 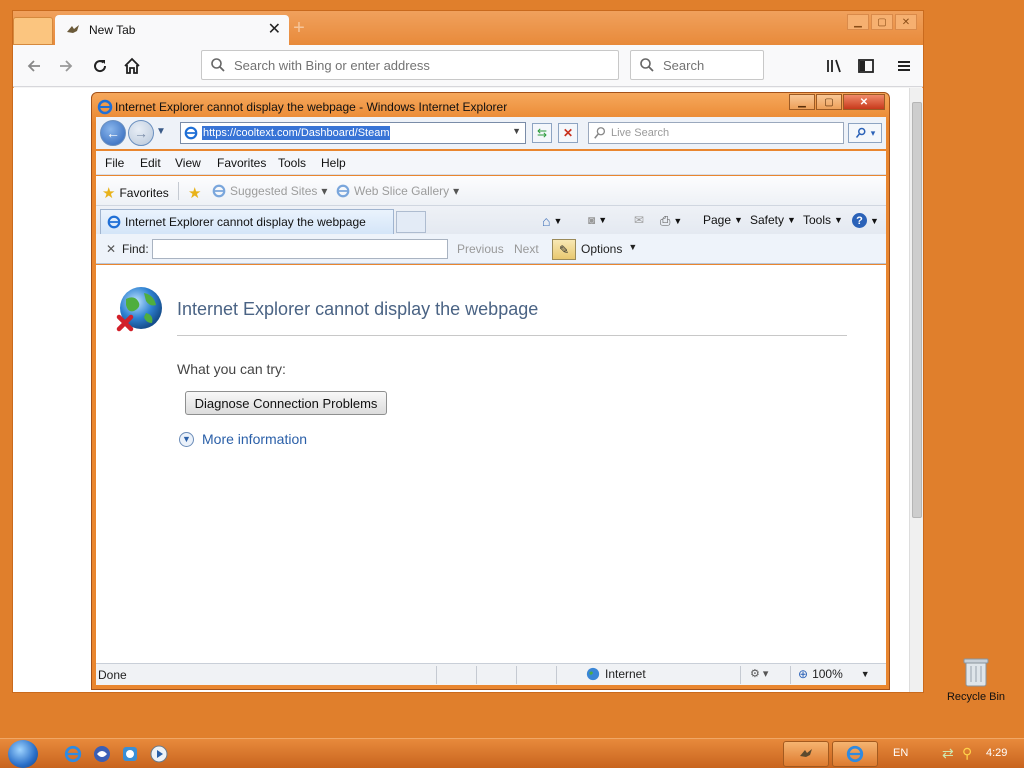 I want to click on feeds-button: ◙ ▼, so click(x=597, y=220).